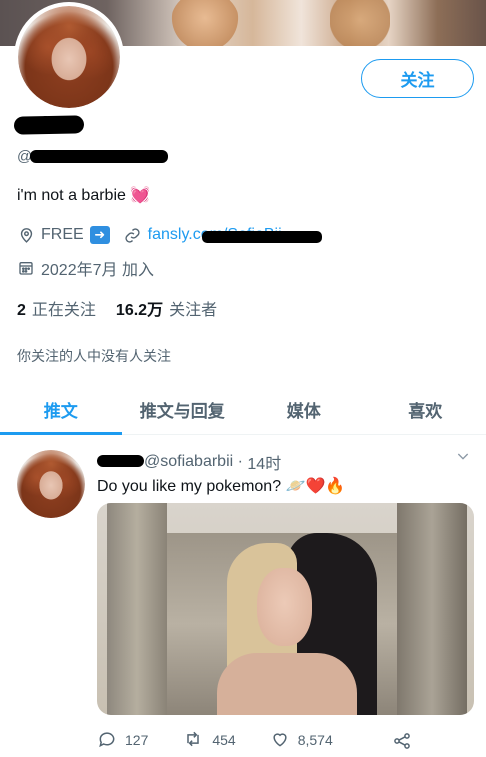 Image resolution: width=486 pixels, height=757 pixels. Describe the element at coordinates (26, 235) in the screenshot. I see `location-icon` at that location.